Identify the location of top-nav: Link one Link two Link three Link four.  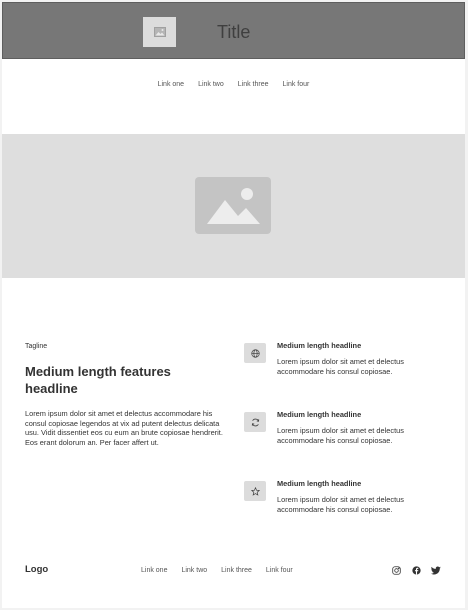
(233, 84).